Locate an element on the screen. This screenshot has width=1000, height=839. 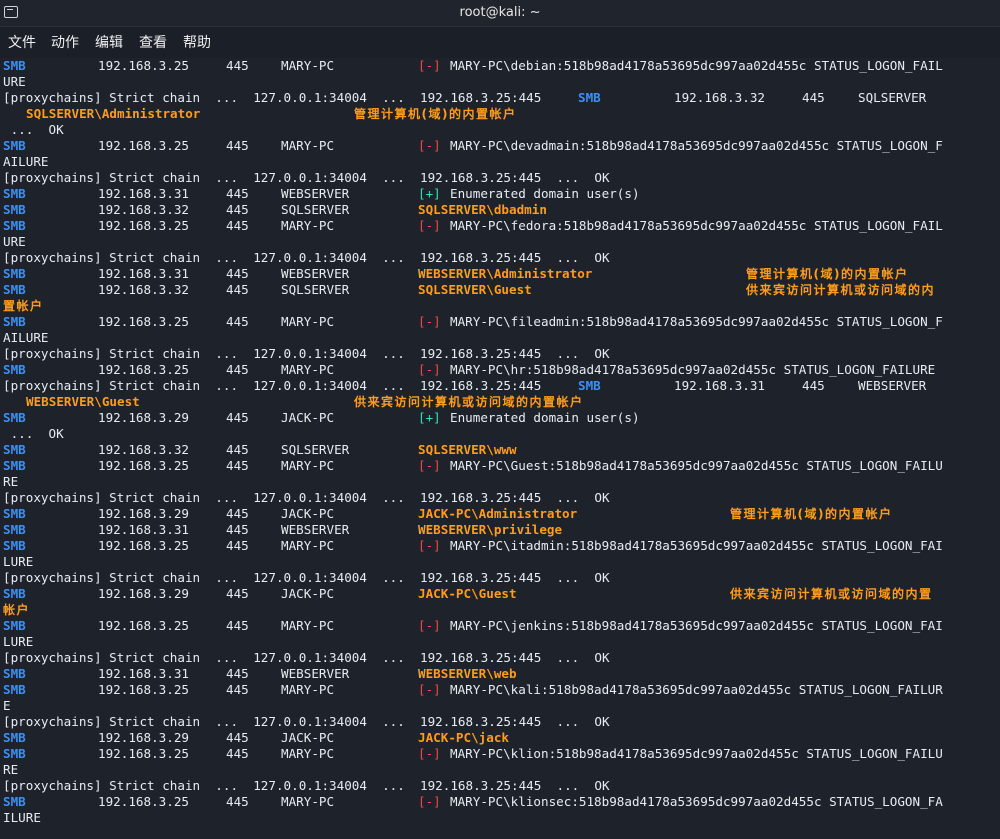
wrap-text: LURE is located at coordinates (18, 641).